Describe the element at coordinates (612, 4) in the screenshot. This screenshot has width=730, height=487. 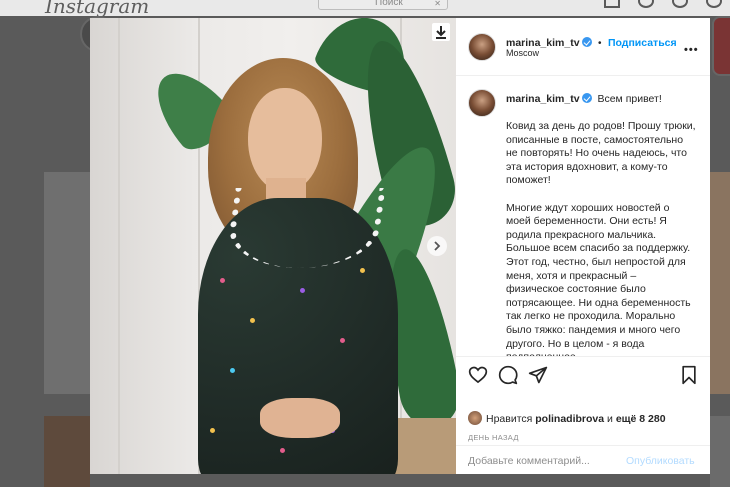
I see `home-icon` at that location.